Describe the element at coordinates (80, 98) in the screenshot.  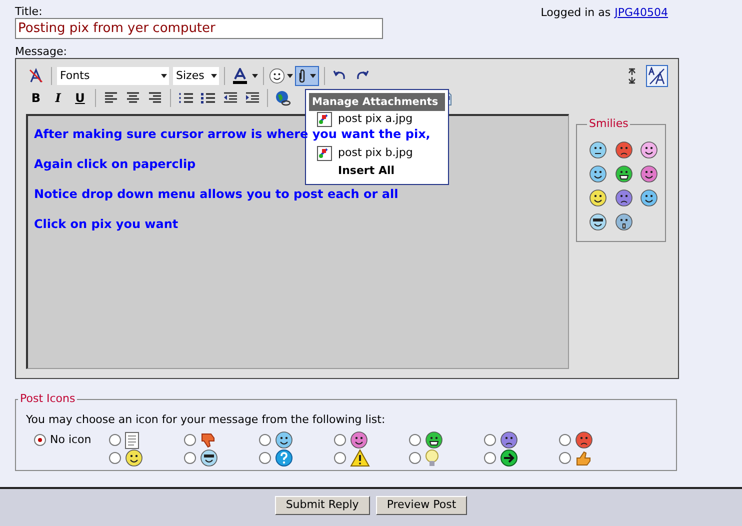
I see `underline-button: U` at that location.